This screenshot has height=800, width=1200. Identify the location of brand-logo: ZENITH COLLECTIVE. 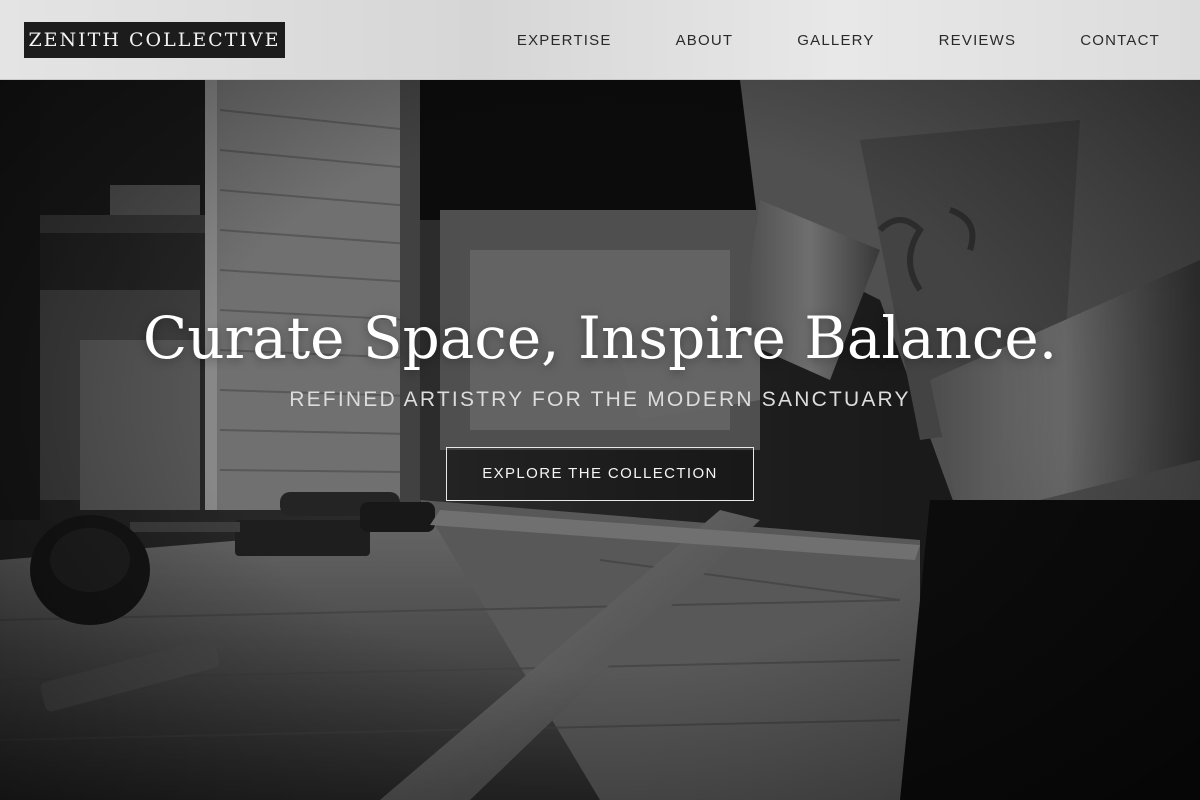
(154, 40).